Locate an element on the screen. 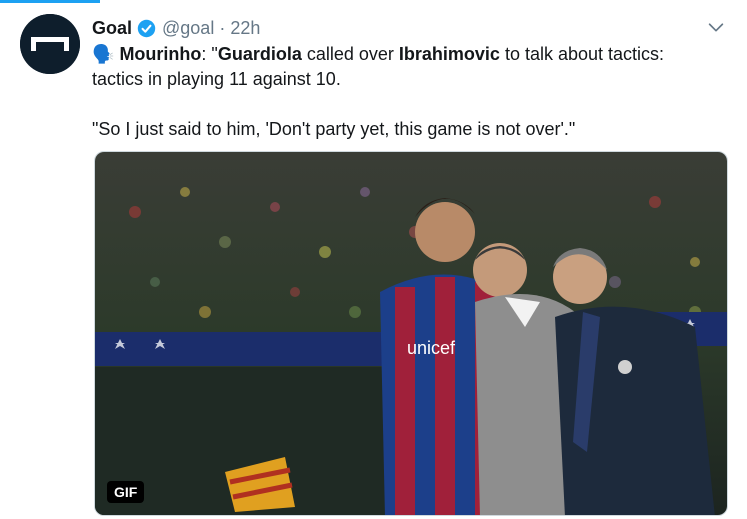  top-accent-line is located at coordinates (50, 1).